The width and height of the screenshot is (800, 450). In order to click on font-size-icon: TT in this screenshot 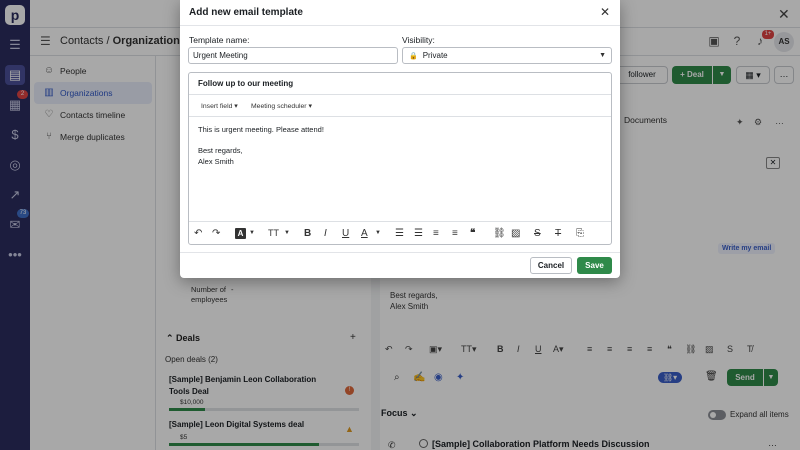, I will do `click(273, 233)`.